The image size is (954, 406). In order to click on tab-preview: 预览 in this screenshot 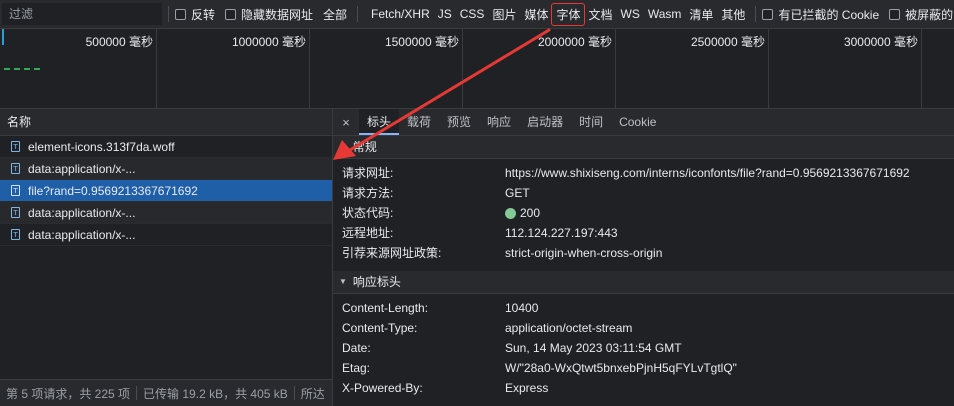, I will do `click(459, 122)`.